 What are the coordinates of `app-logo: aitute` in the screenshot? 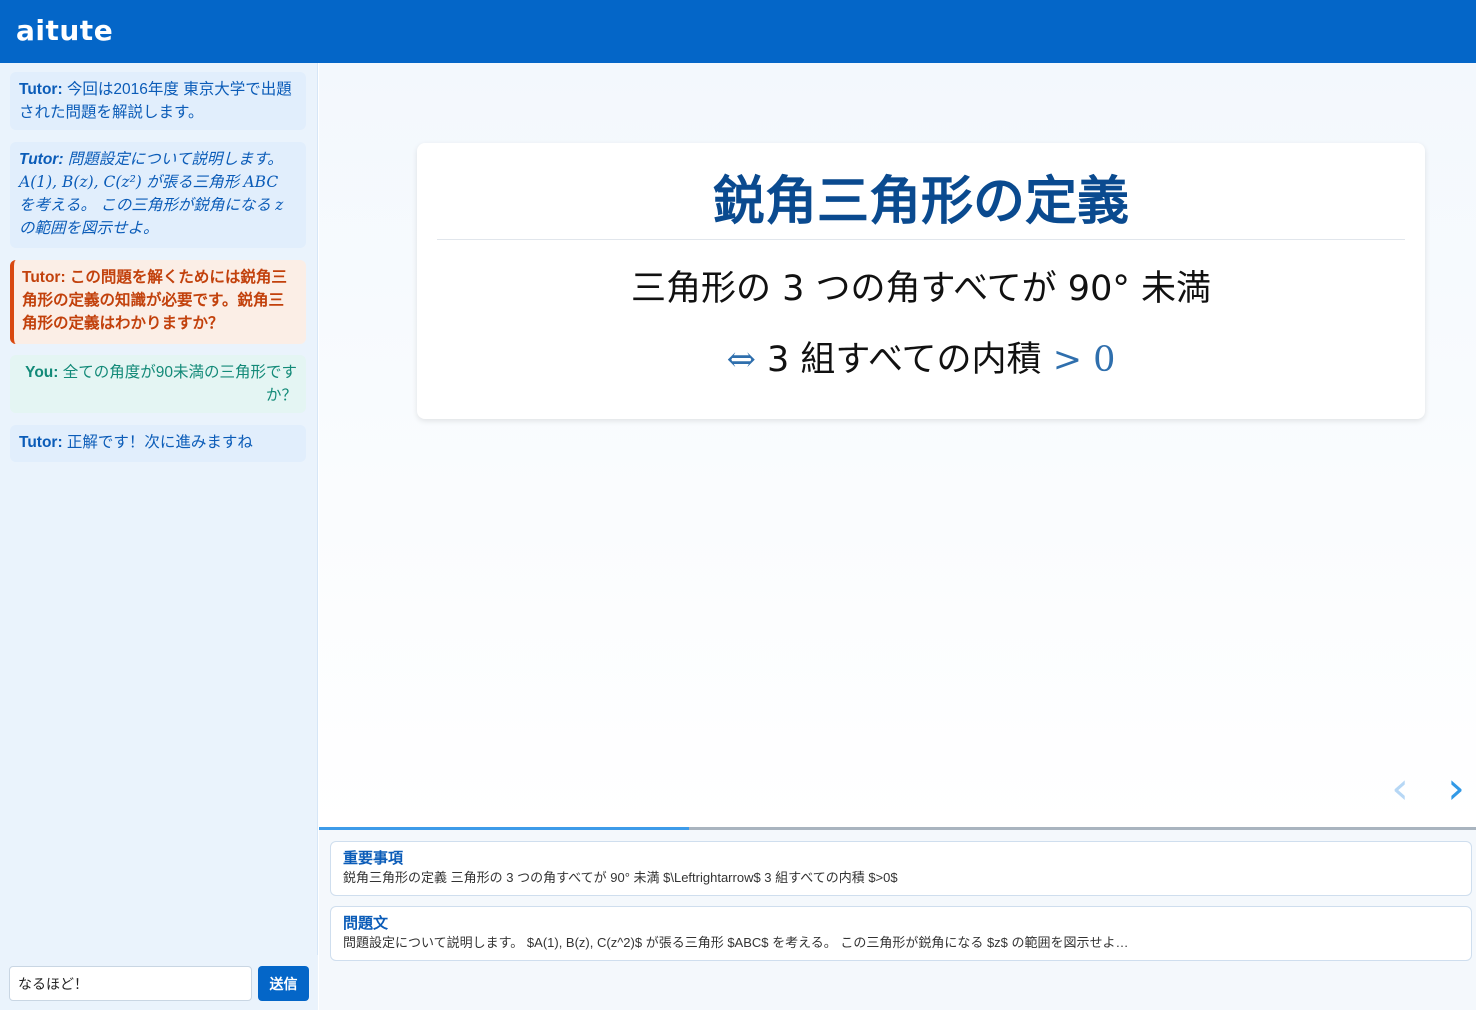 It's located at (64, 30).